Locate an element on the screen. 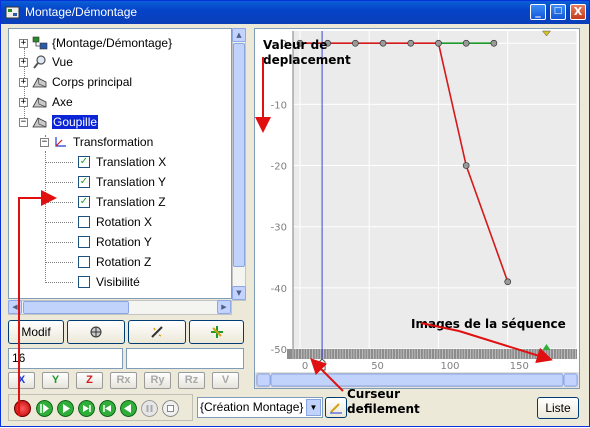 The image size is (590, 428). arrow-tree is located at coordinates (37, 303).